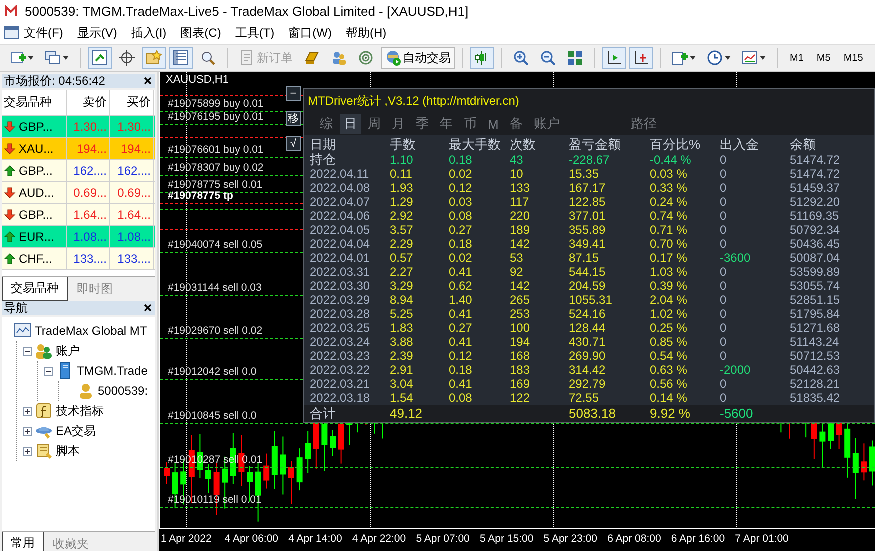 This screenshot has height=551, width=875. Describe the element at coordinates (341, 216) in the screenshot. I see `date-cell-text: 2022.04.06` at that location.